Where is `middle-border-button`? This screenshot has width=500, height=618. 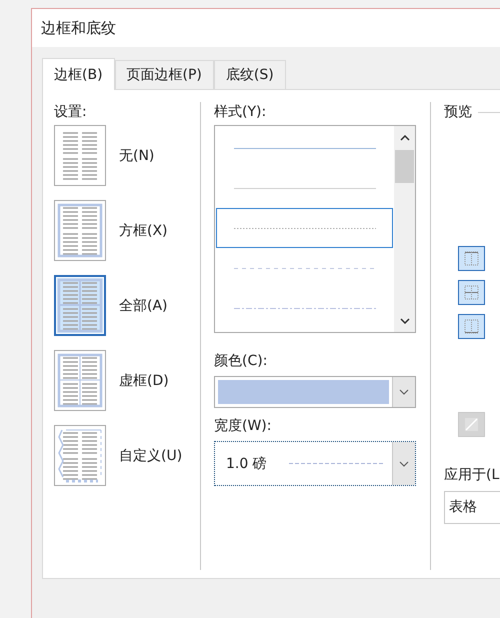 middle-border-button is located at coordinates (471, 292).